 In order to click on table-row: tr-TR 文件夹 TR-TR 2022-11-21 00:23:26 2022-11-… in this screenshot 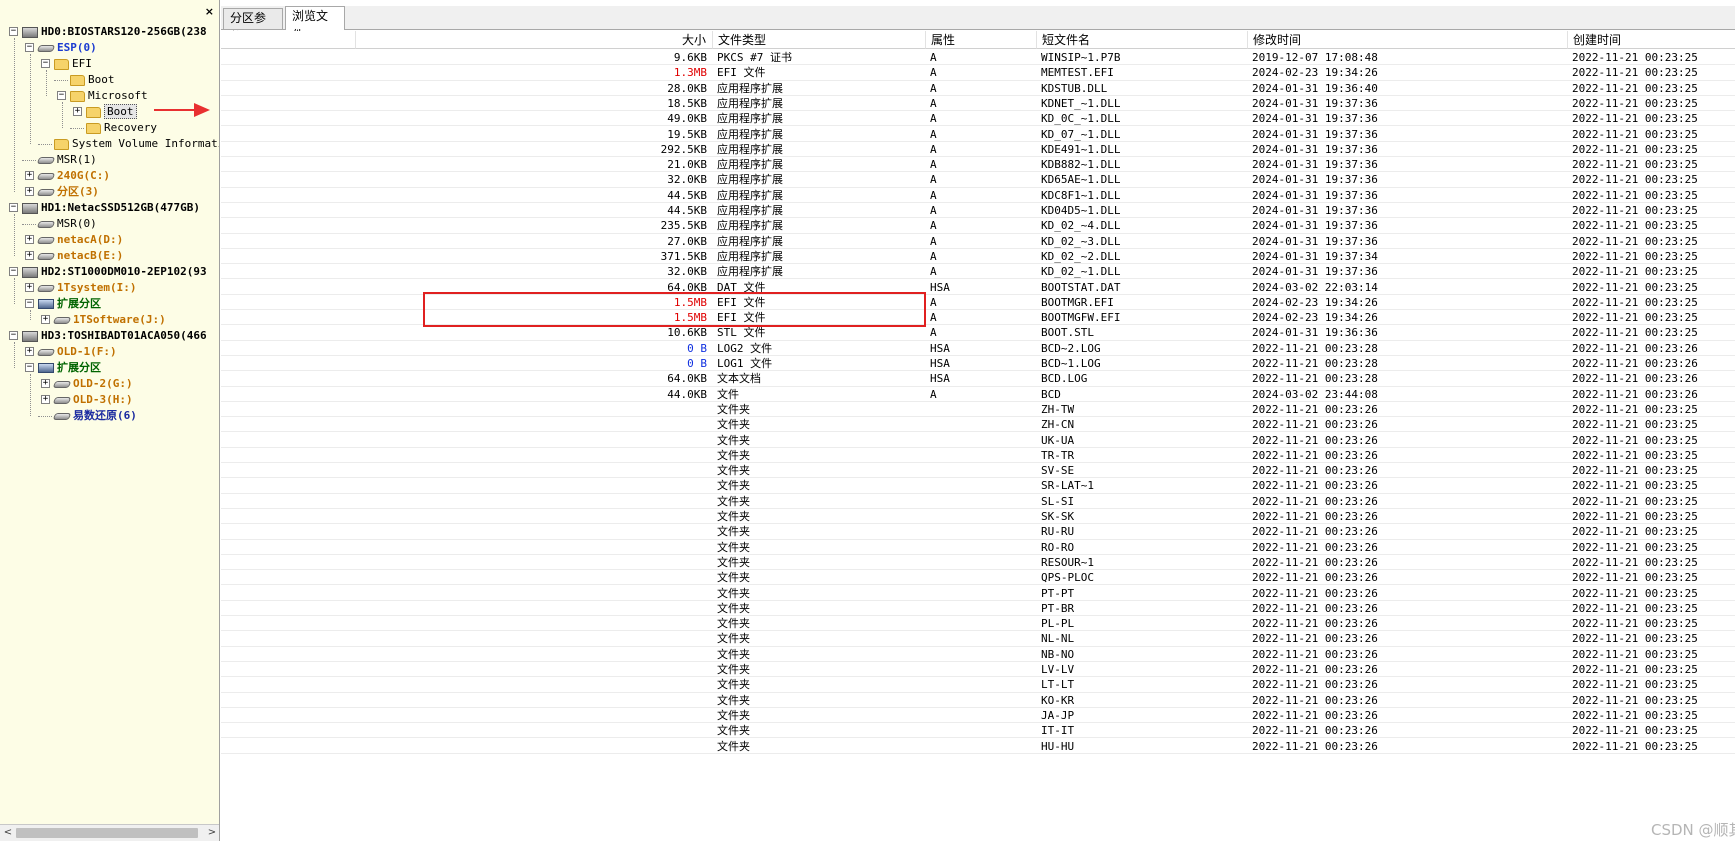, I will do `click(978, 456)`.